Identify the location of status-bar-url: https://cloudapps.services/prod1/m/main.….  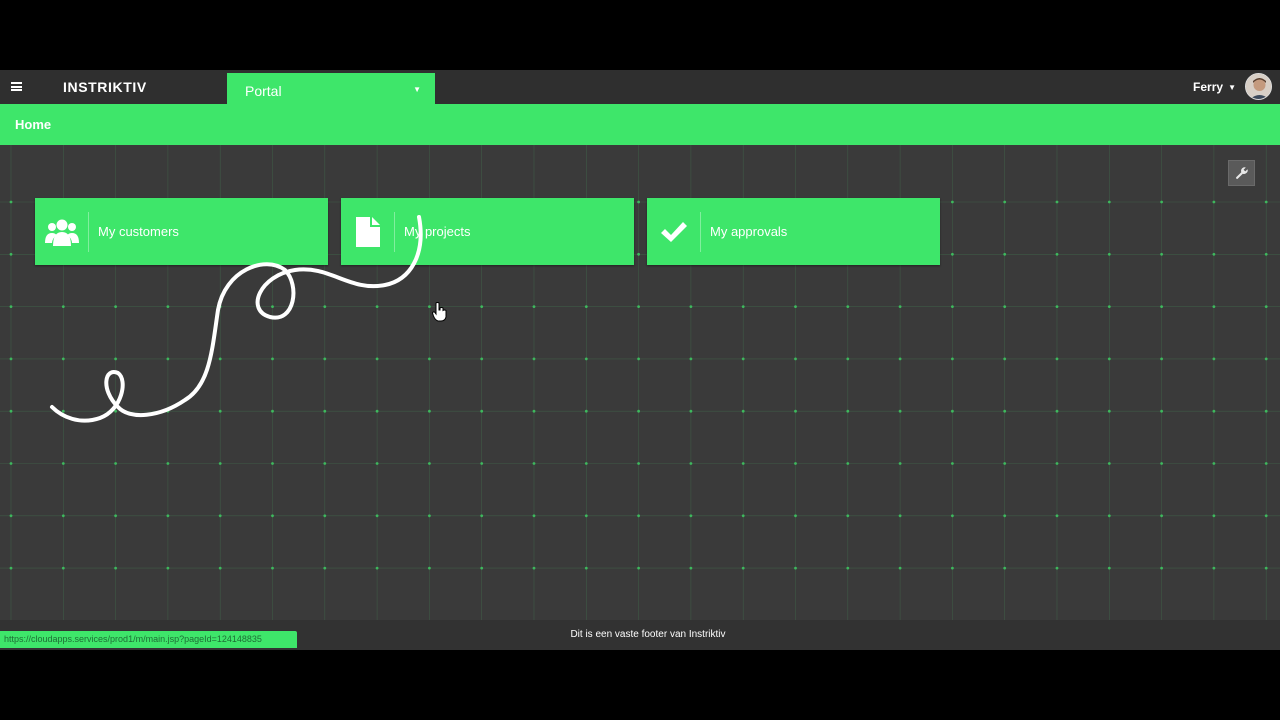
(148, 639).